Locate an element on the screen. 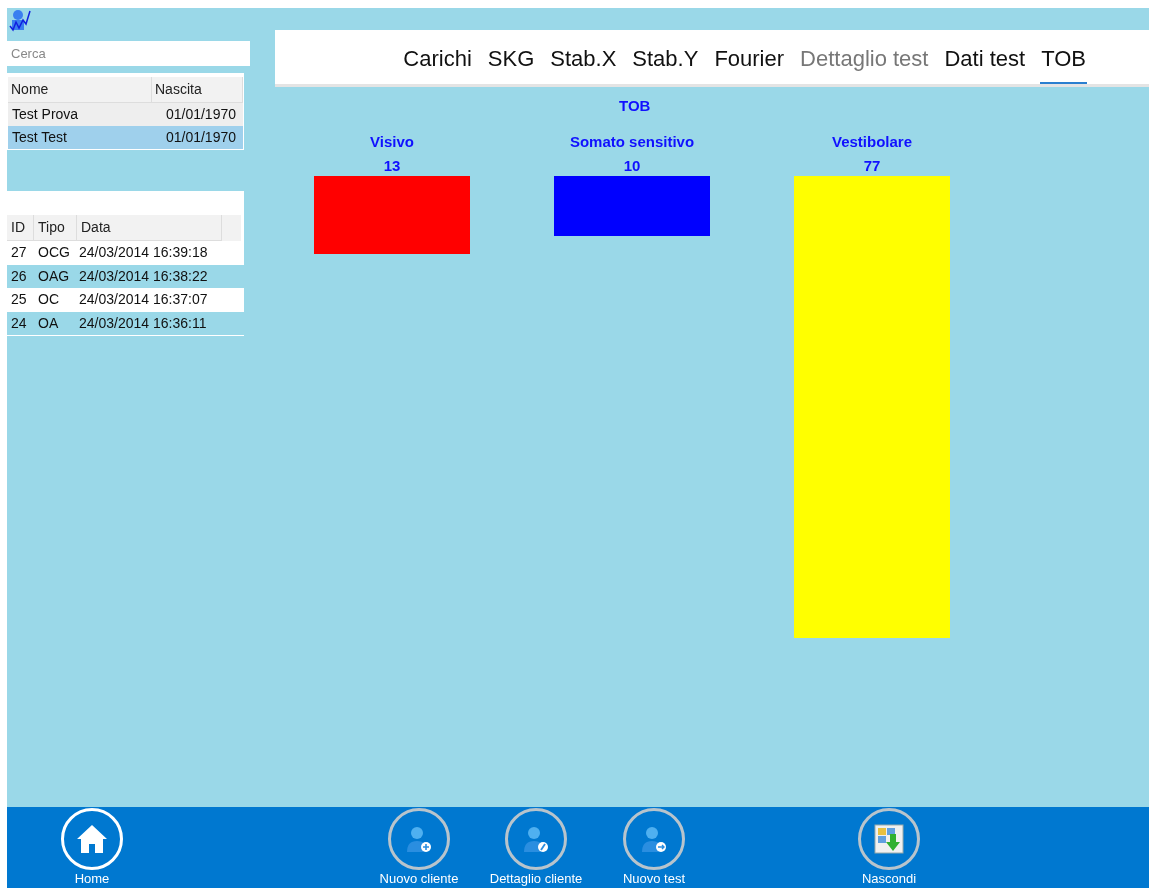 The height and width of the screenshot is (888, 1149). category-label: Somato sensitivo is located at coordinates (632, 141).